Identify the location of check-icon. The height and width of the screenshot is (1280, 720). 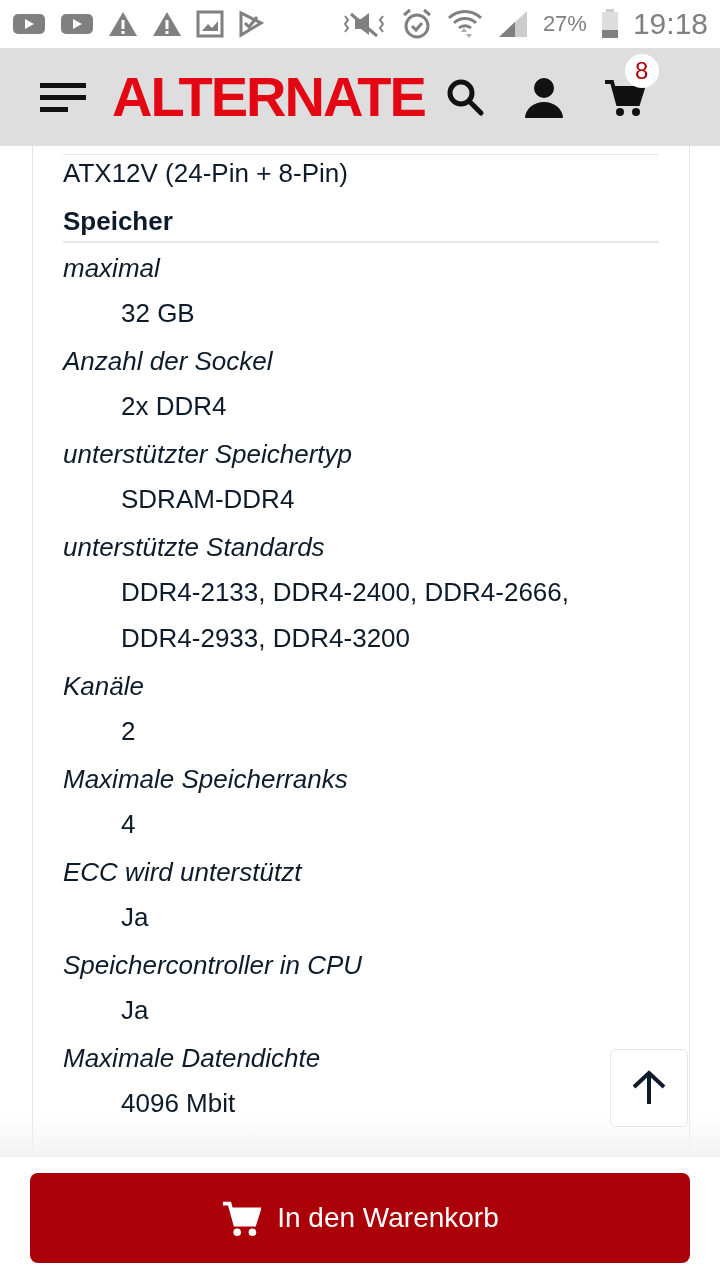
(251, 24).